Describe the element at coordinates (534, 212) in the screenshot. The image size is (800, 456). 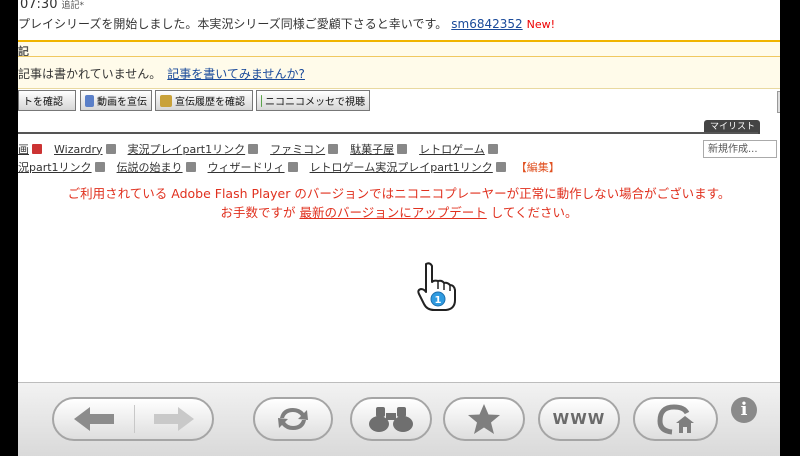
I see `notice-suffix: してください。` at that location.